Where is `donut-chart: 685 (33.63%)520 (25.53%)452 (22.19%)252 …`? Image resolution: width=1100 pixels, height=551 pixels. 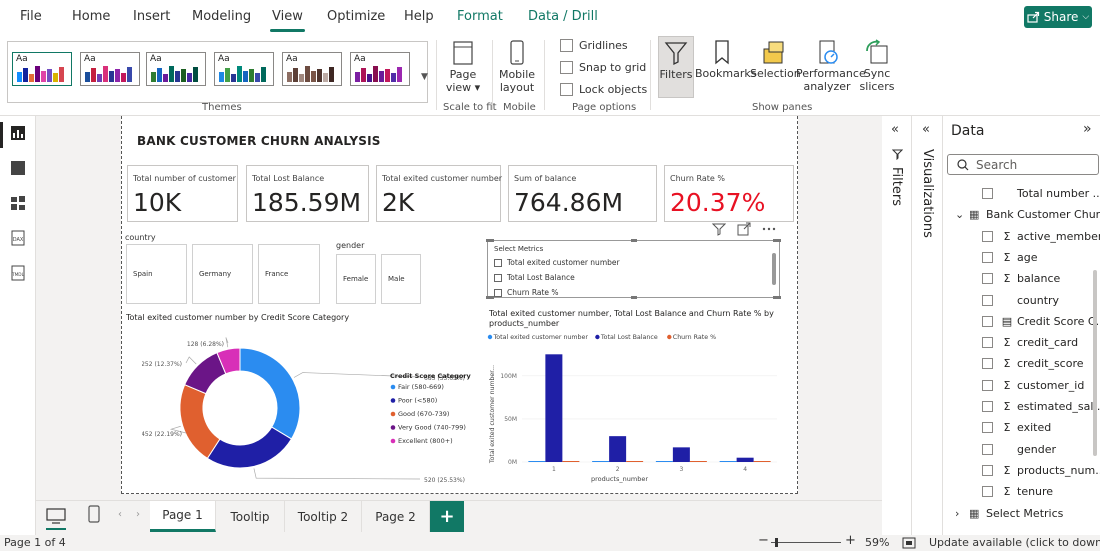 donut-chart: 685 (33.63%)520 (25.53%)452 (22.19%)252 … is located at coordinates (312, 406).